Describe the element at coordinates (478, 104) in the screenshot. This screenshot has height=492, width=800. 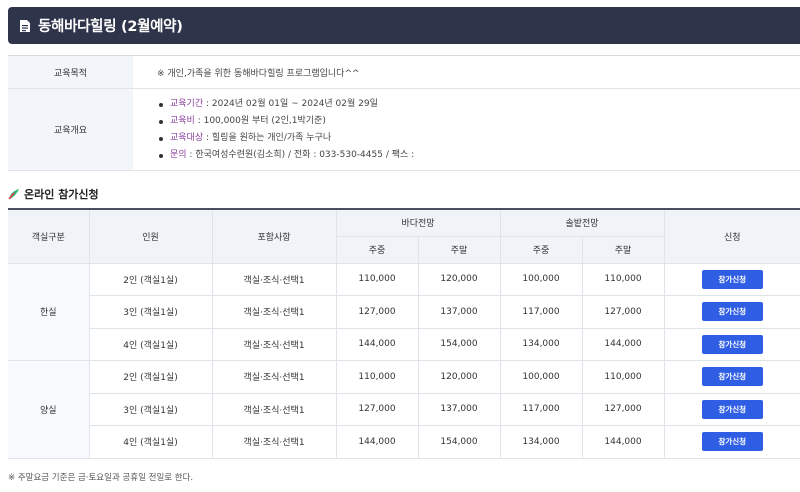
I see `overview-item-period: 교육기간 : 2024년 02월 01일 ~ 2024년 02월 29일` at that location.